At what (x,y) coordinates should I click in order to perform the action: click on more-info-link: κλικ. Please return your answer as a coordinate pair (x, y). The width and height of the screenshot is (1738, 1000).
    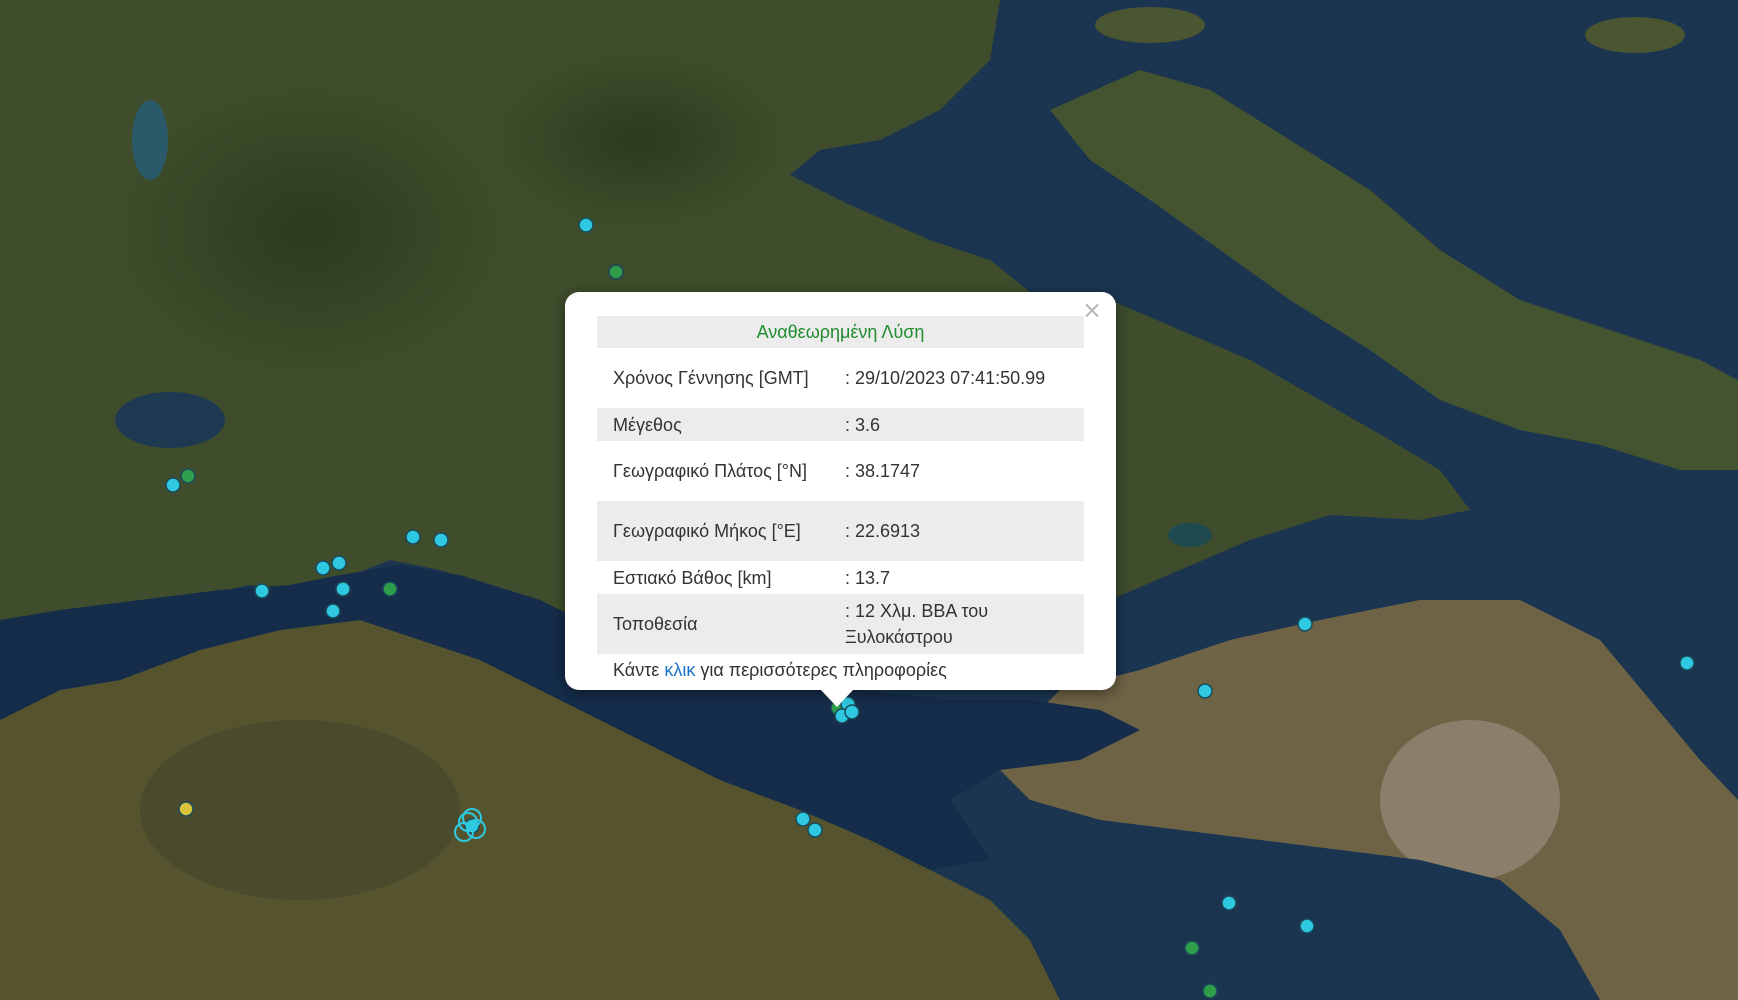
    Looking at the image, I should click on (679, 670).